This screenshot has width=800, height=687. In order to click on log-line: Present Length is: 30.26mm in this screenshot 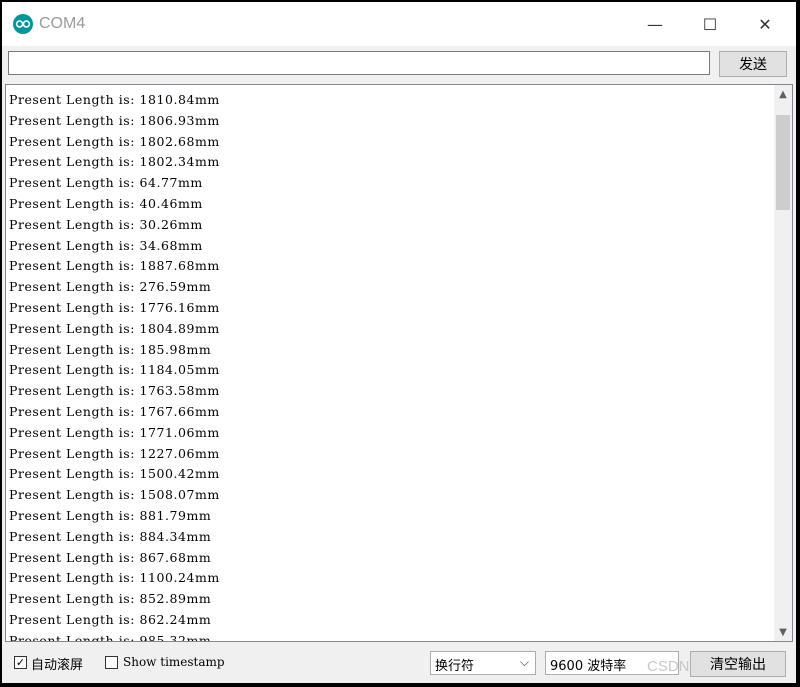, I will do `click(106, 224)`.